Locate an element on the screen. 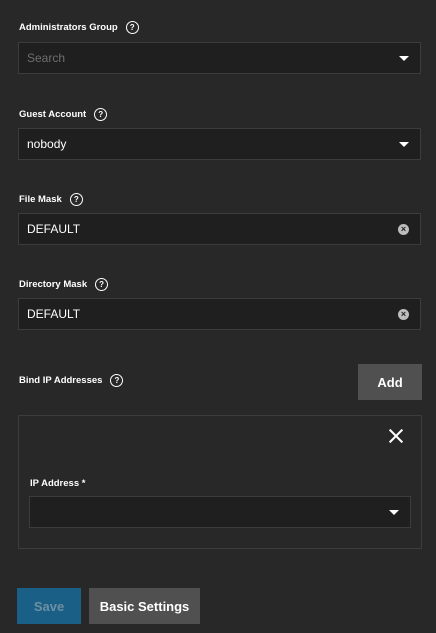 The image size is (436, 633). basic-settings-button: Basic Settings is located at coordinates (144, 606).